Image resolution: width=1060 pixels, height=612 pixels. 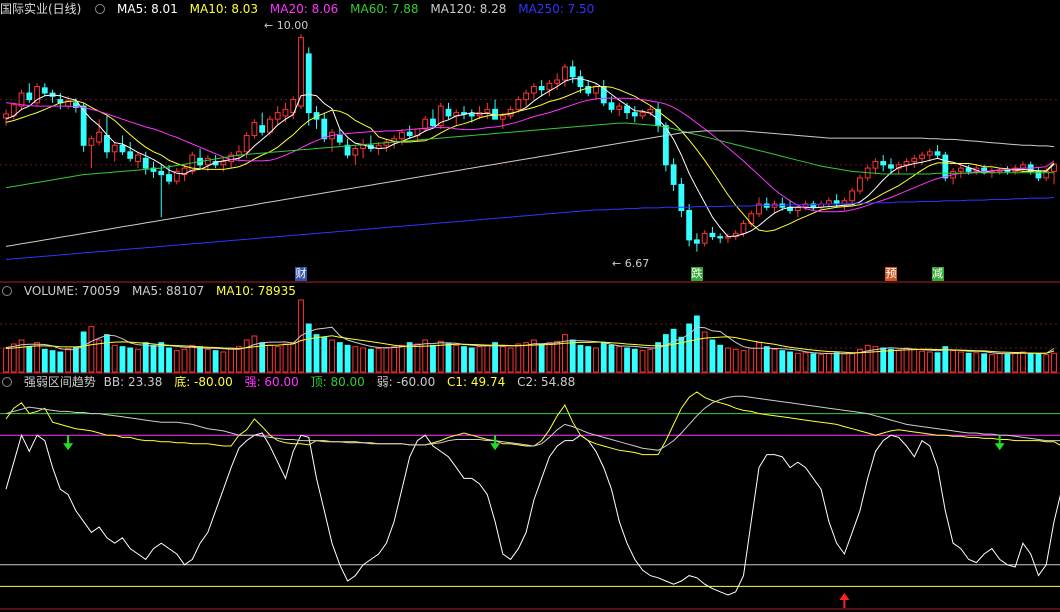 What do you see at coordinates (41, 9) in the screenshot?
I see `stock-title: 国际实业(日线)` at bounding box center [41, 9].